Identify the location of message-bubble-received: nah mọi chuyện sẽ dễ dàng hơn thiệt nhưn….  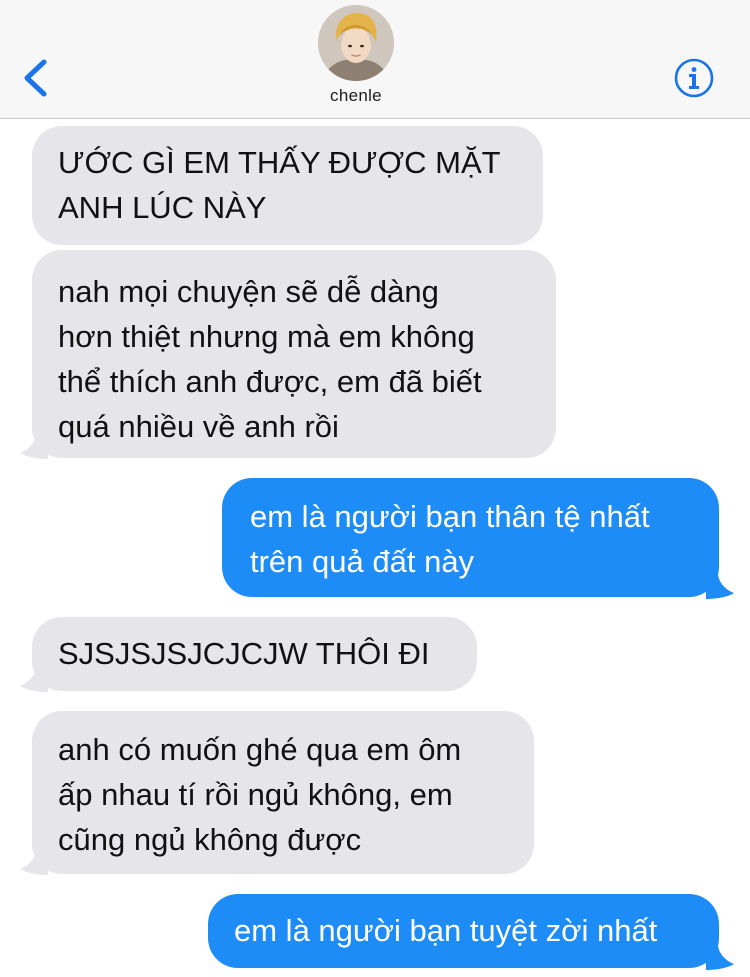
(294, 354).